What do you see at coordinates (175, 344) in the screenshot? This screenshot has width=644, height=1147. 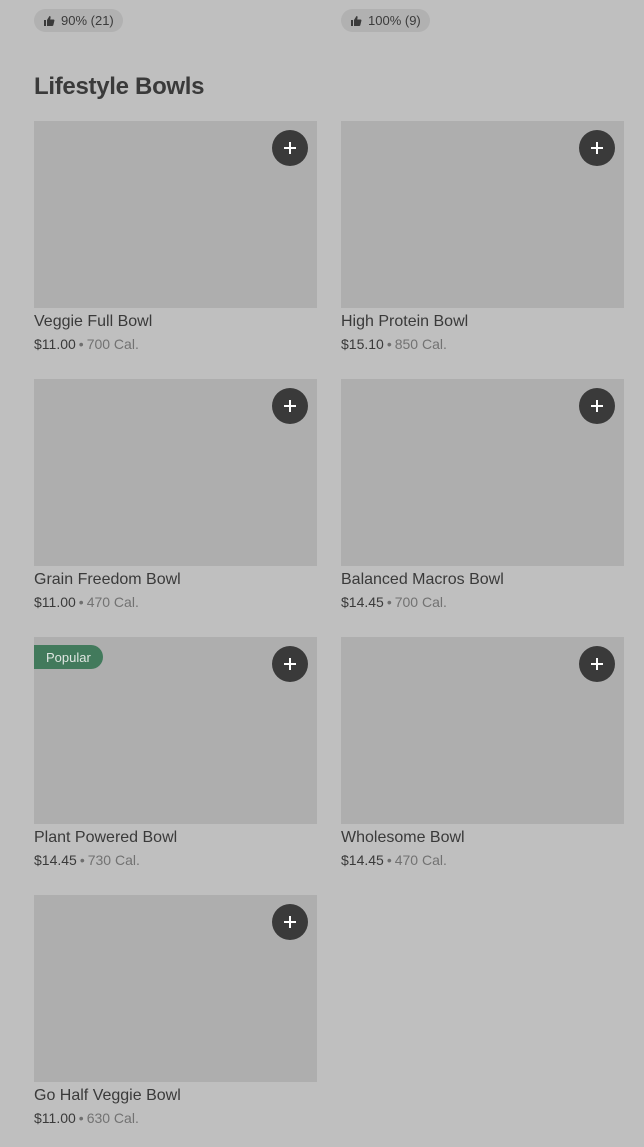 I see `item-meta: $11.00 • 700 Cal.` at bounding box center [175, 344].